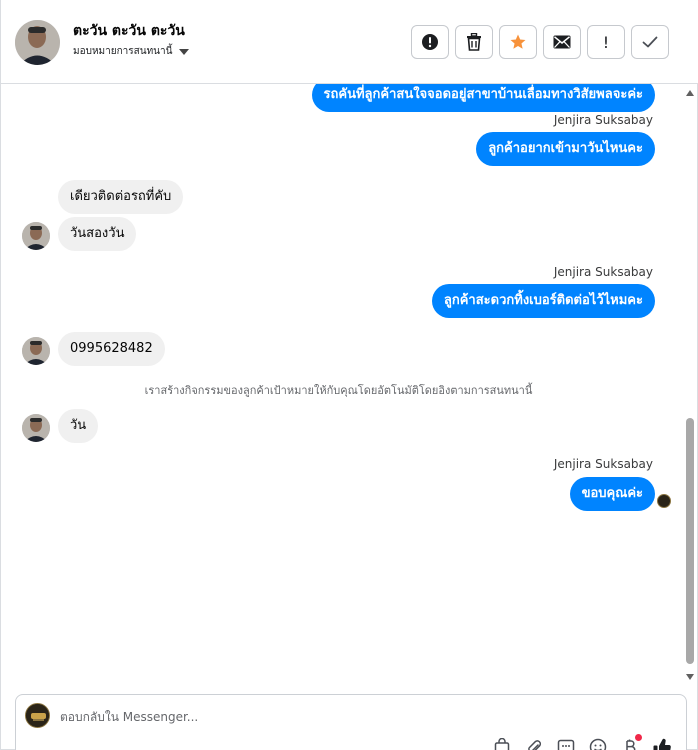 The width and height of the screenshot is (698, 750). Describe the element at coordinates (598, 743) in the screenshot. I see `emoji-icon` at that location.